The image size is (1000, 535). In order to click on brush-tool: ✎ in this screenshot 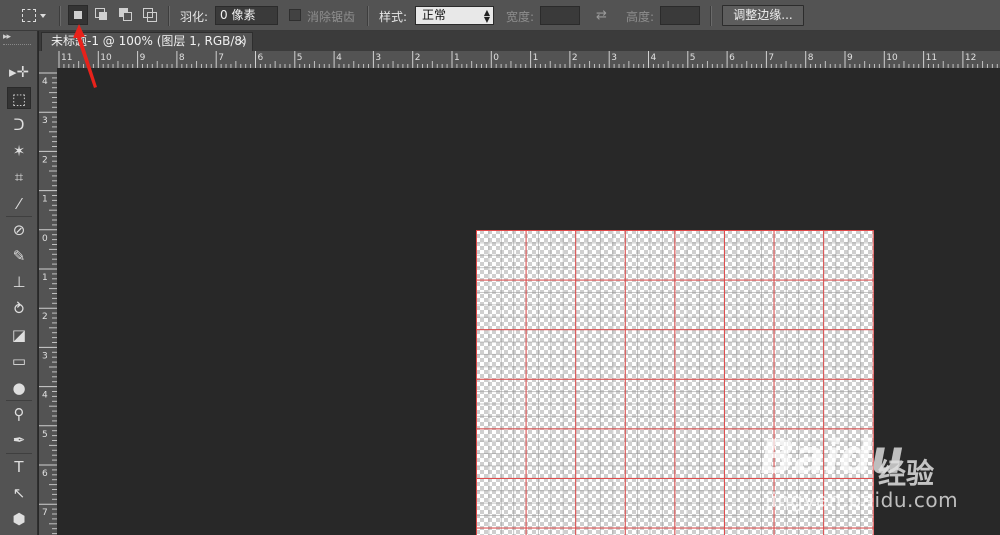, I will do `click(19, 256)`.